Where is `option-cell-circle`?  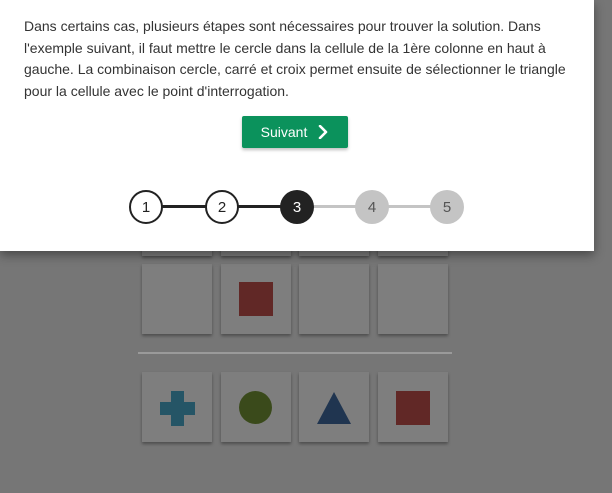
option-cell-circle is located at coordinates (256, 407).